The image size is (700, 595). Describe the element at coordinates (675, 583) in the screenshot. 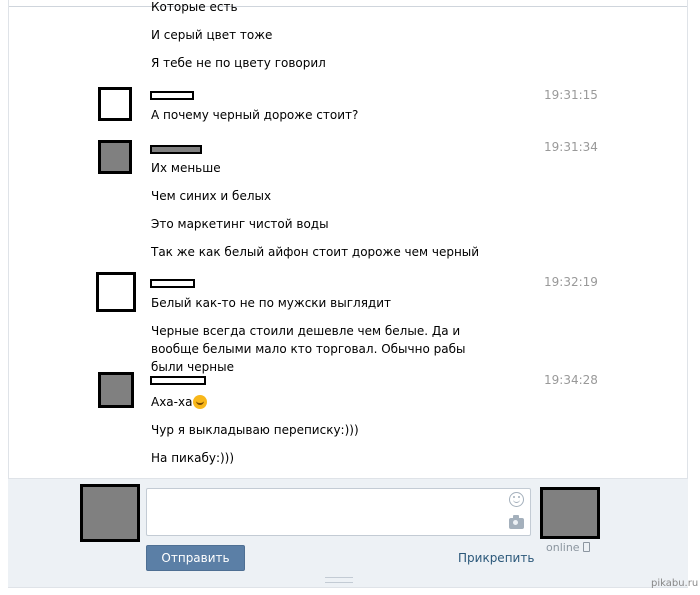

I see `watermark: pikabu.ru` at that location.